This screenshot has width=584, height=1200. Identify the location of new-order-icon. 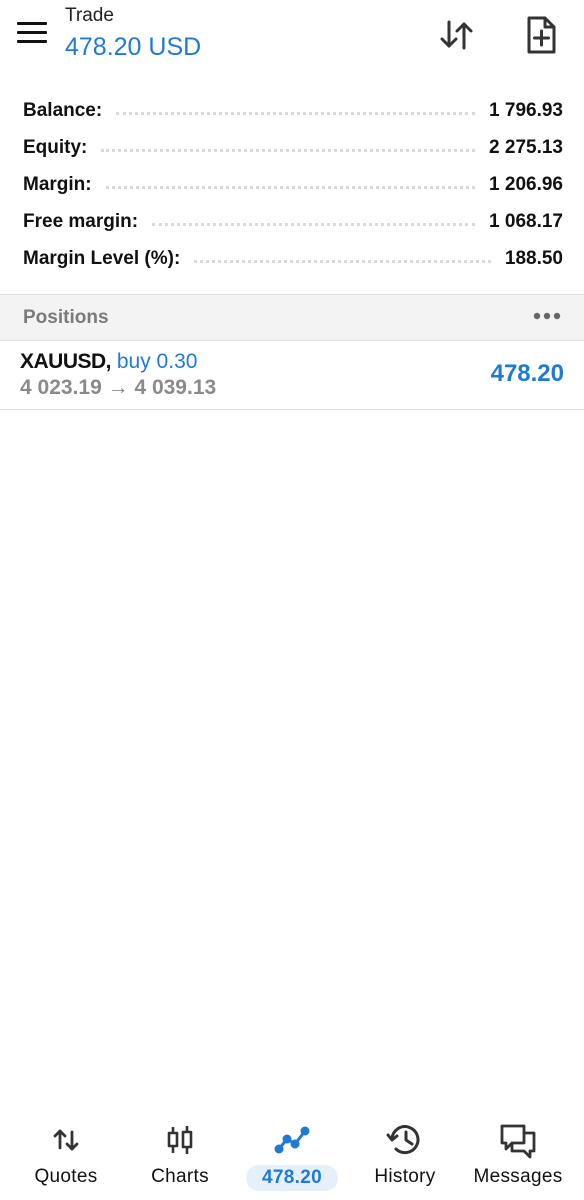
(541, 35).